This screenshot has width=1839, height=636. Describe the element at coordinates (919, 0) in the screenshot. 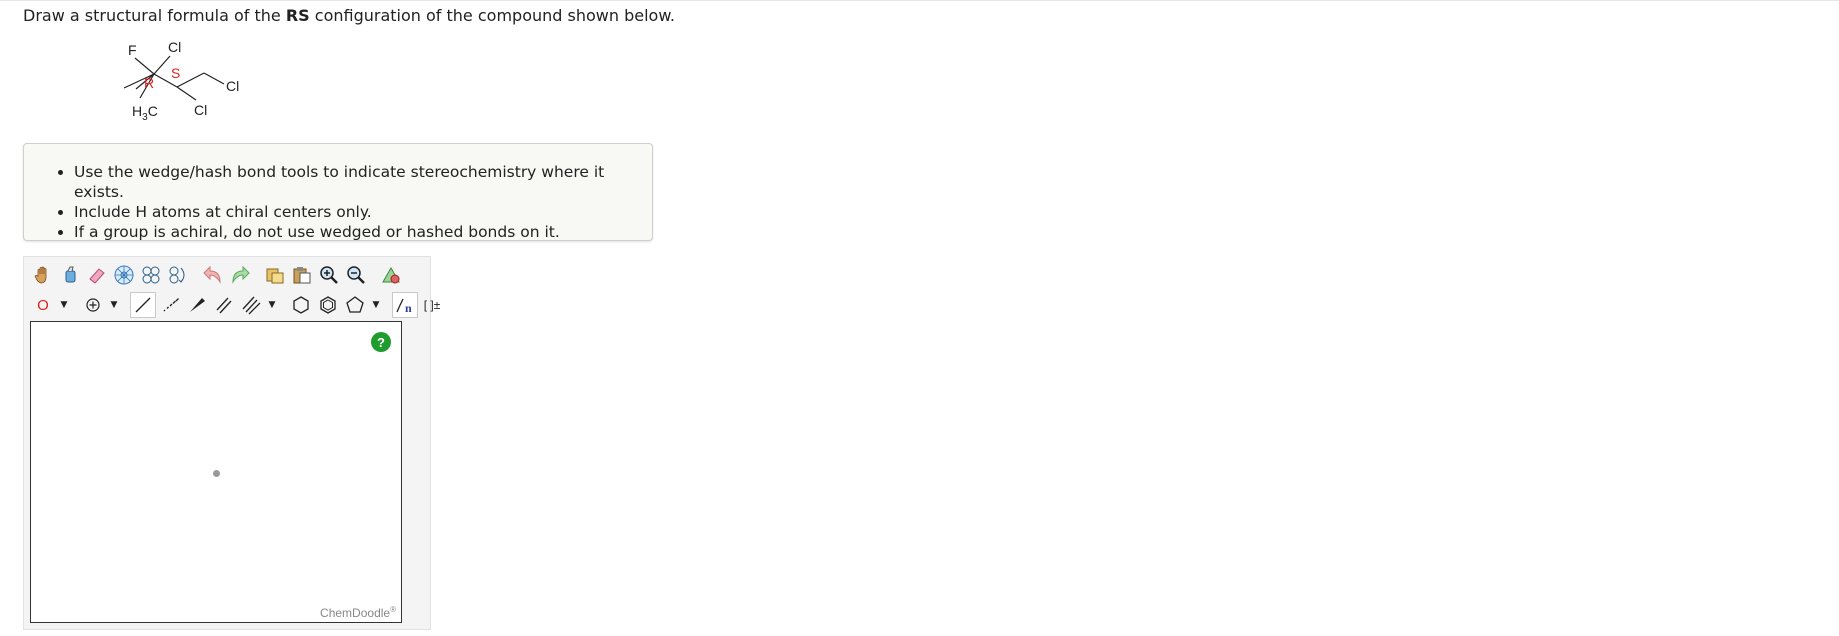

I see `top-divider` at that location.